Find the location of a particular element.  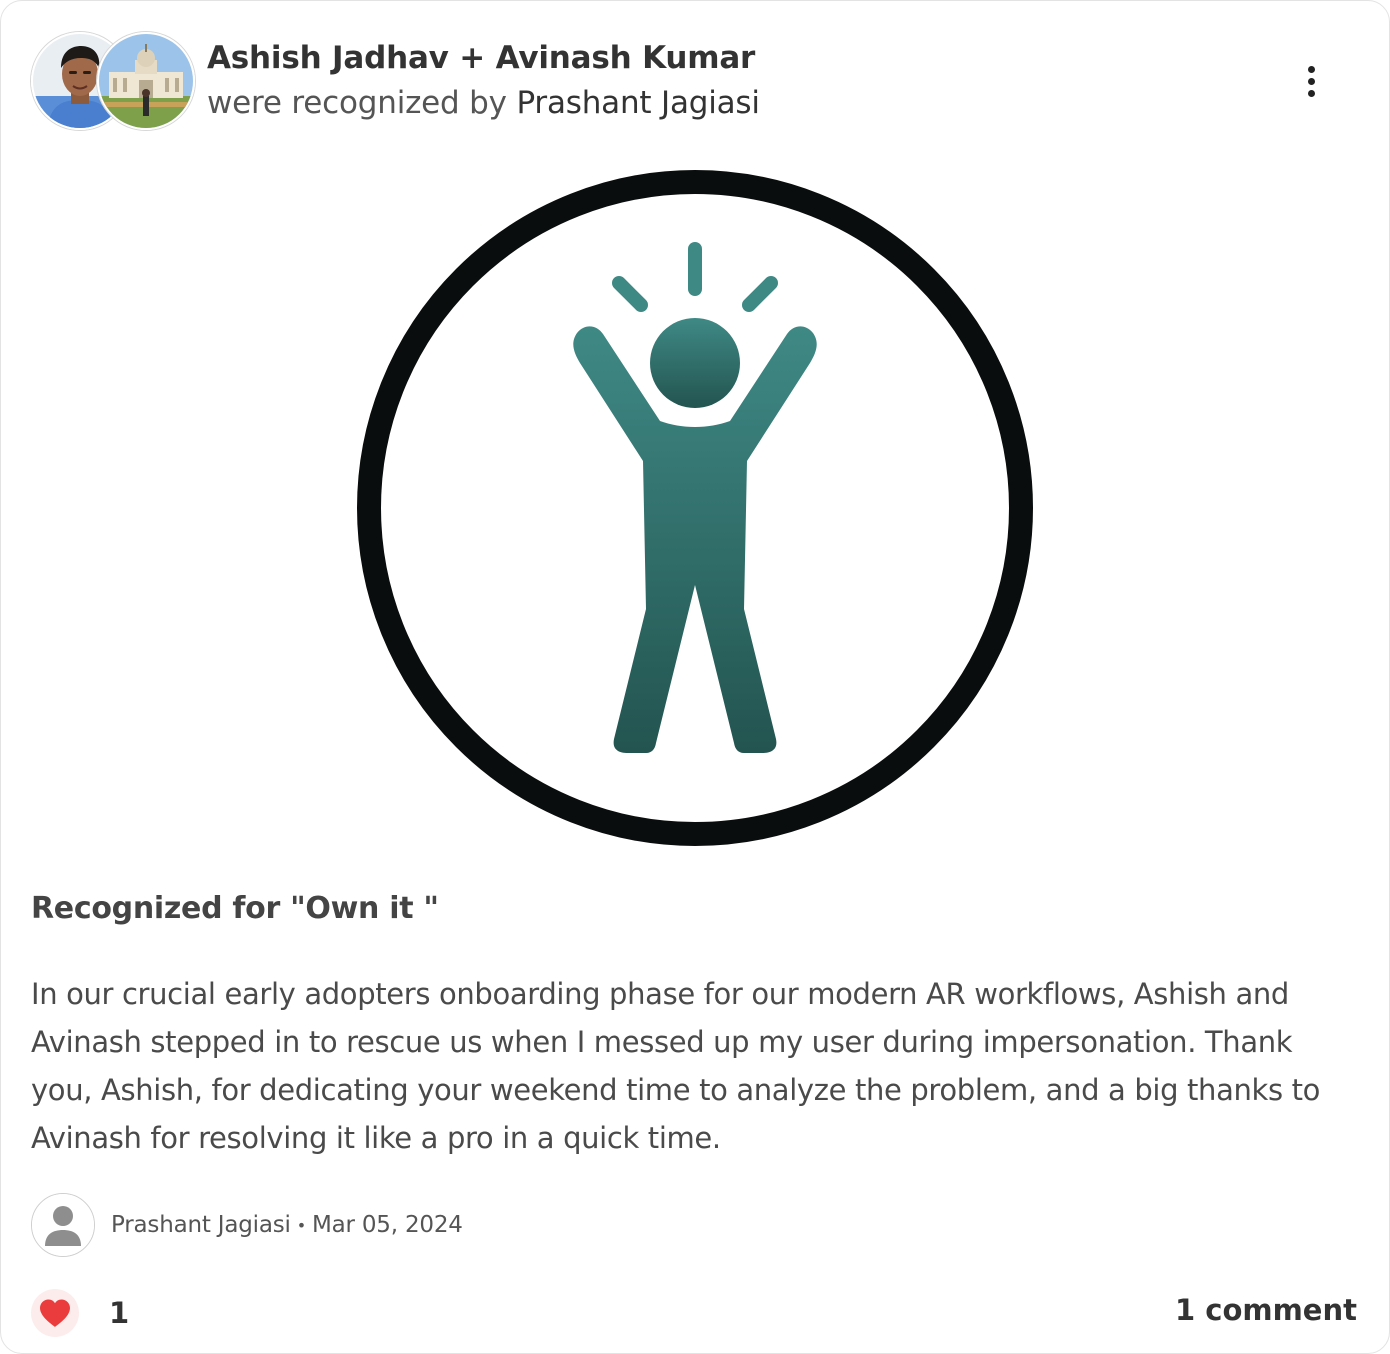

more-vertical-icon is located at coordinates (1311, 69).